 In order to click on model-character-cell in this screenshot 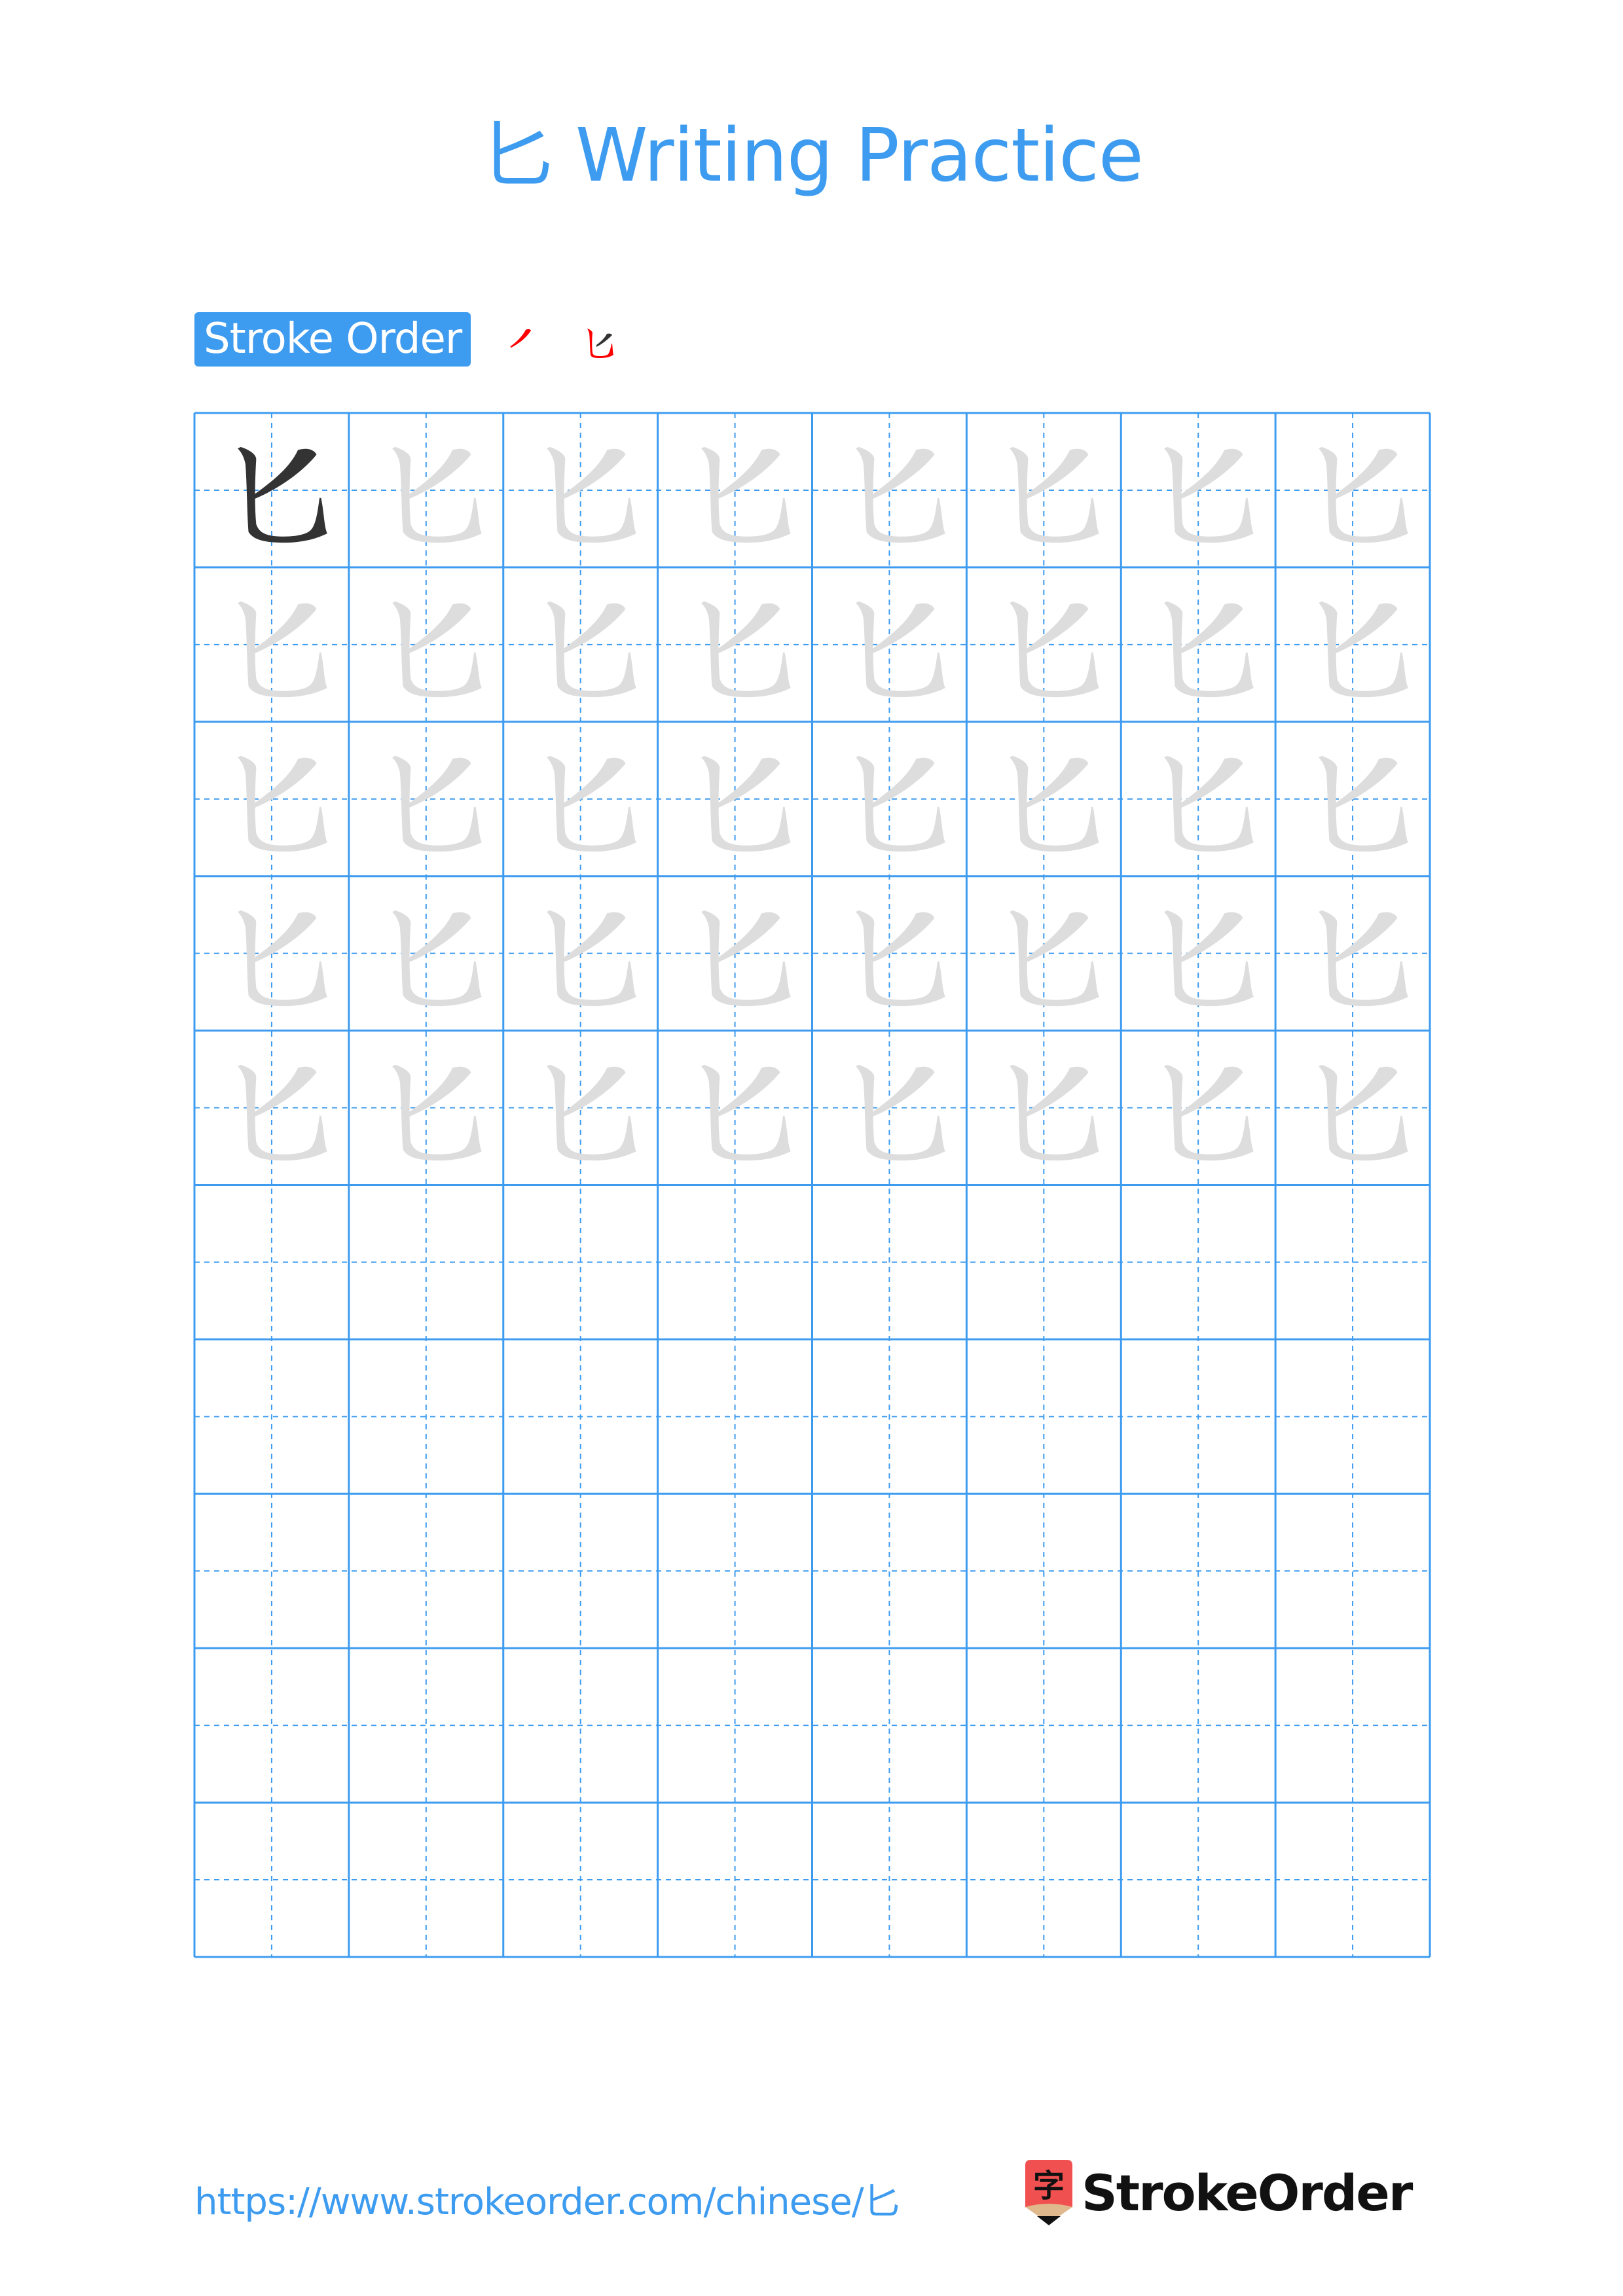, I will do `click(271, 490)`.